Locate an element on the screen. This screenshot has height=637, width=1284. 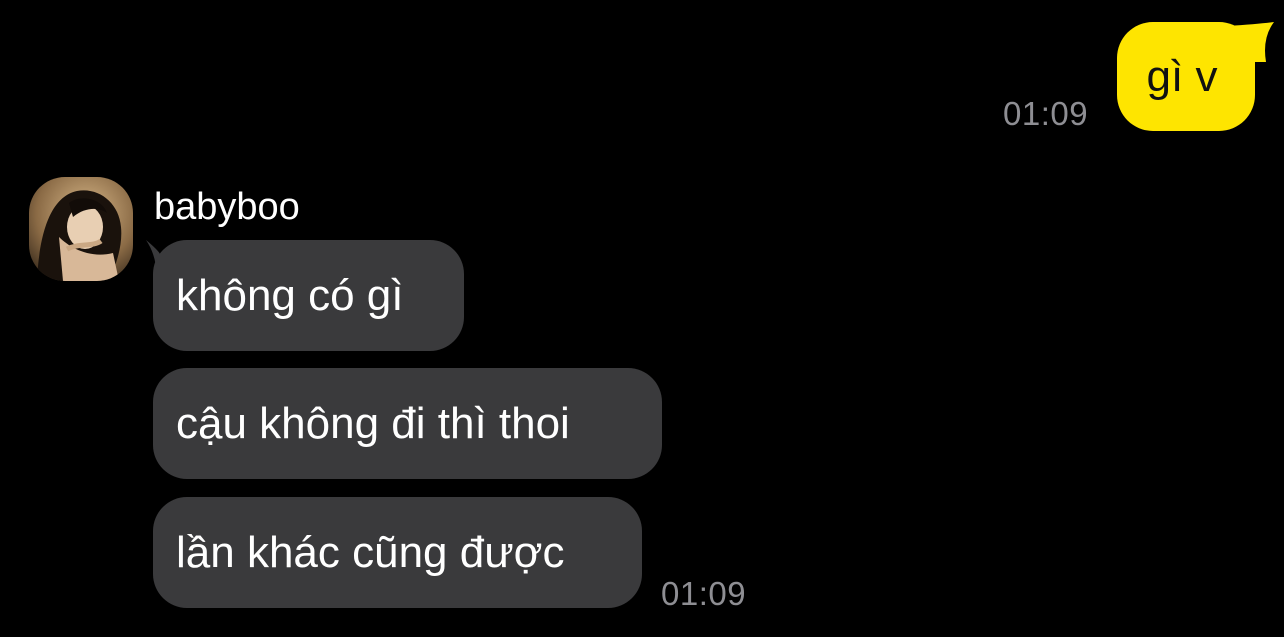
received-message-text: cậu không đi thì thoi is located at coordinates (373, 423).